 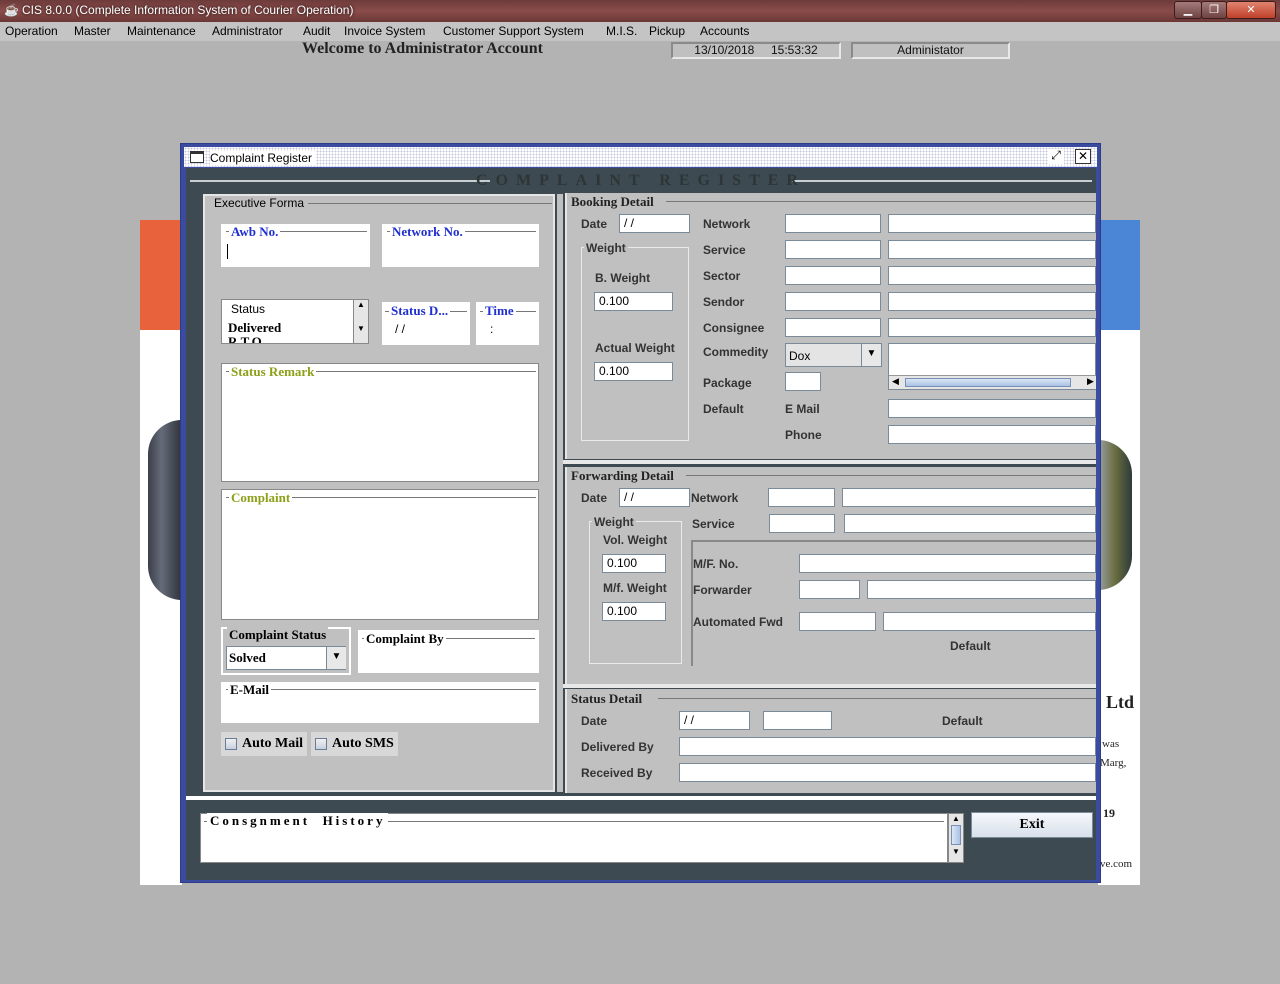 What do you see at coordinates (833, 355) in the screenshot?
I see `commodity-combo: Dox ▼` at bounding box center [833, 355].